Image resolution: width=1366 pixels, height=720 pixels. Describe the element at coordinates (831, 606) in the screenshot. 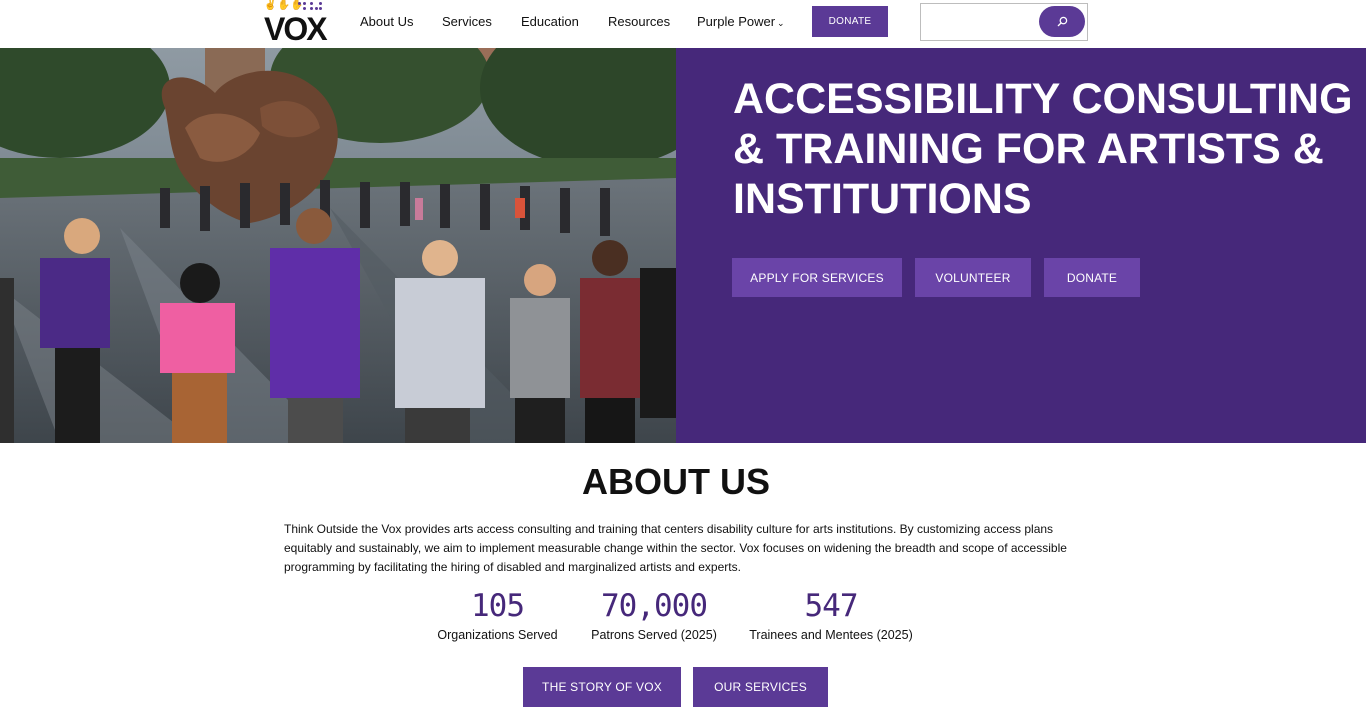

I see `stat-value: 547` at that location.